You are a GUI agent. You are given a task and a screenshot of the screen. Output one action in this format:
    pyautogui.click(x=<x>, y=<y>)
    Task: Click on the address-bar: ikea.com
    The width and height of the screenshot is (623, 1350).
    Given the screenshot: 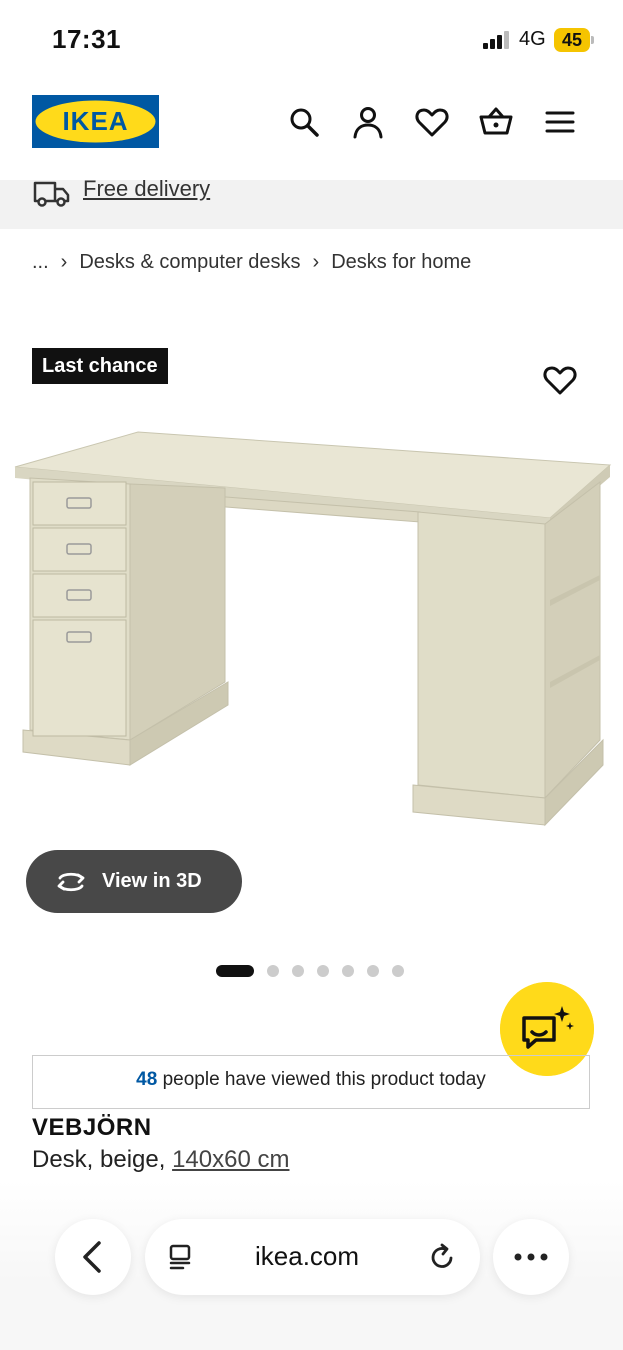 What is the action you would take?
    pyautogui.click(x=312, y=1257)
    